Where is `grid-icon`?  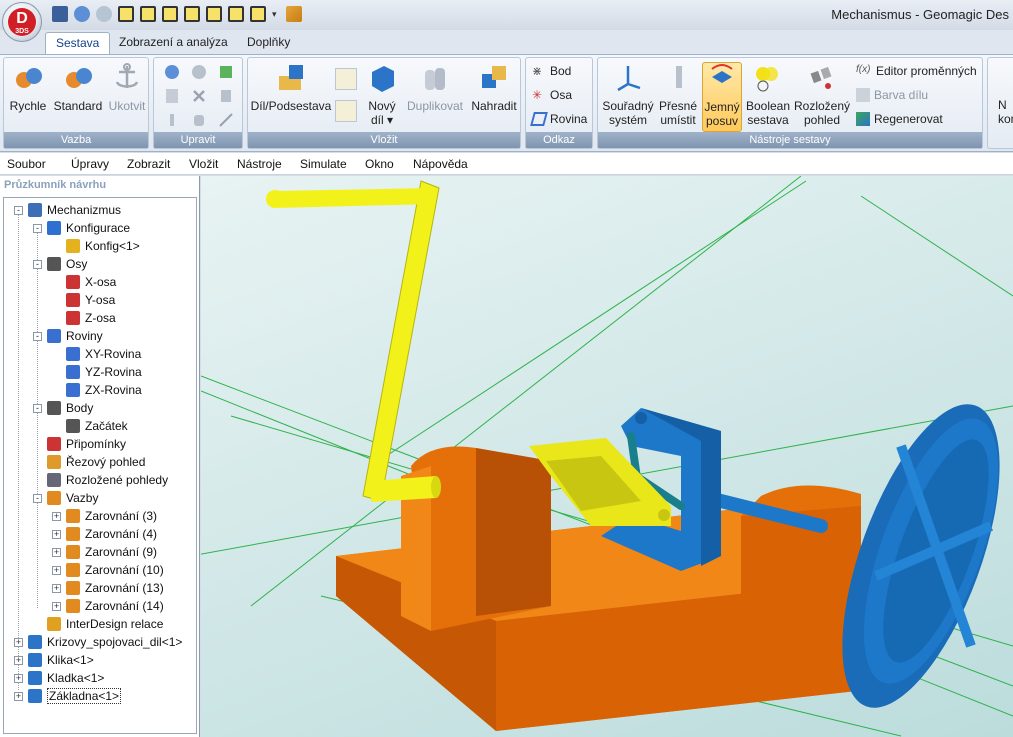
grid-icon is located at coordinates (346, 79).